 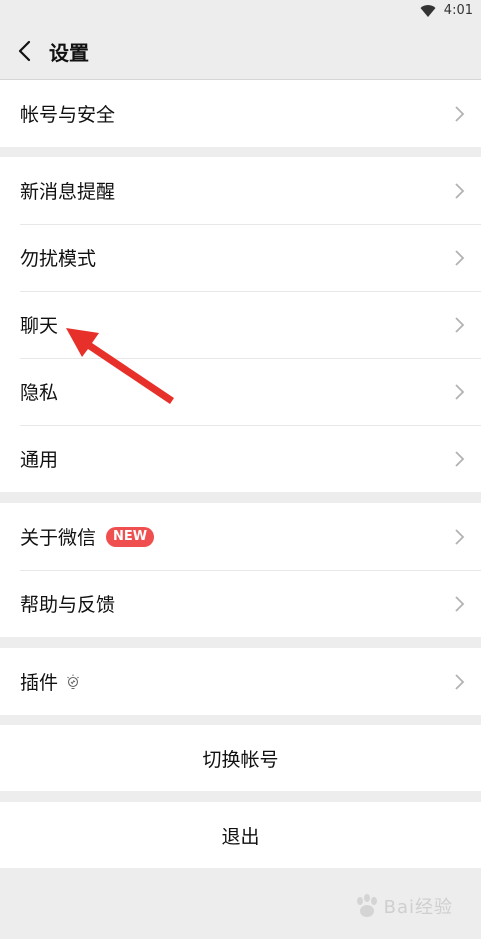 I want to click on settings-item-chat: 聊天, so click(x=240, y=324).